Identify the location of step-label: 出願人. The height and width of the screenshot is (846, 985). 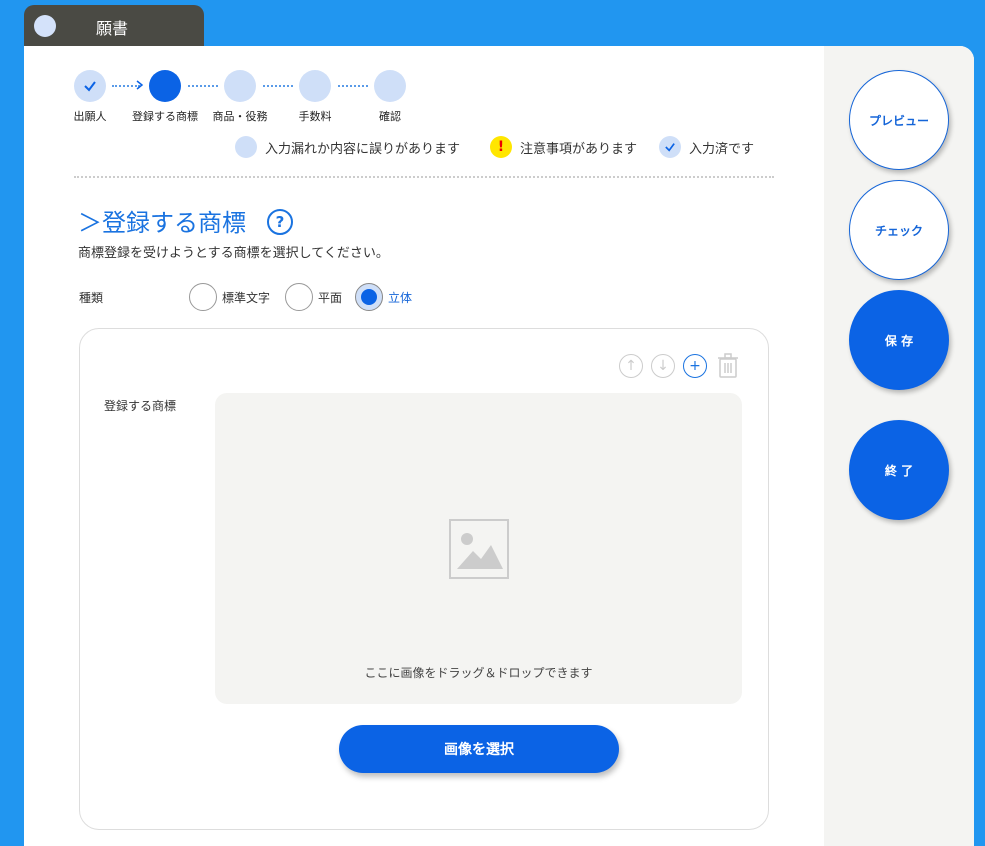
(90, 116).